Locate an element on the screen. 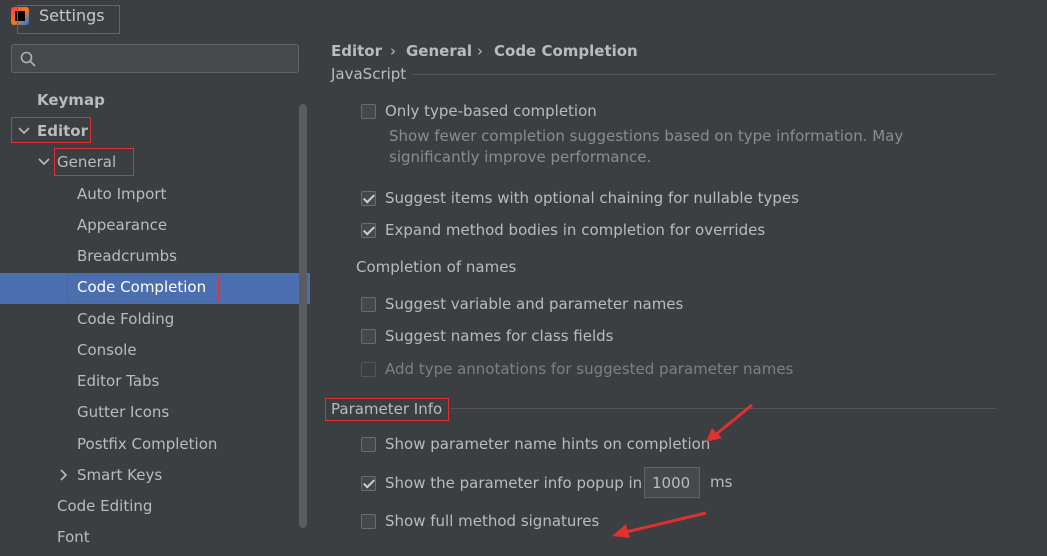  optional-chaining-checkbox is located at coordinates (368, 198).